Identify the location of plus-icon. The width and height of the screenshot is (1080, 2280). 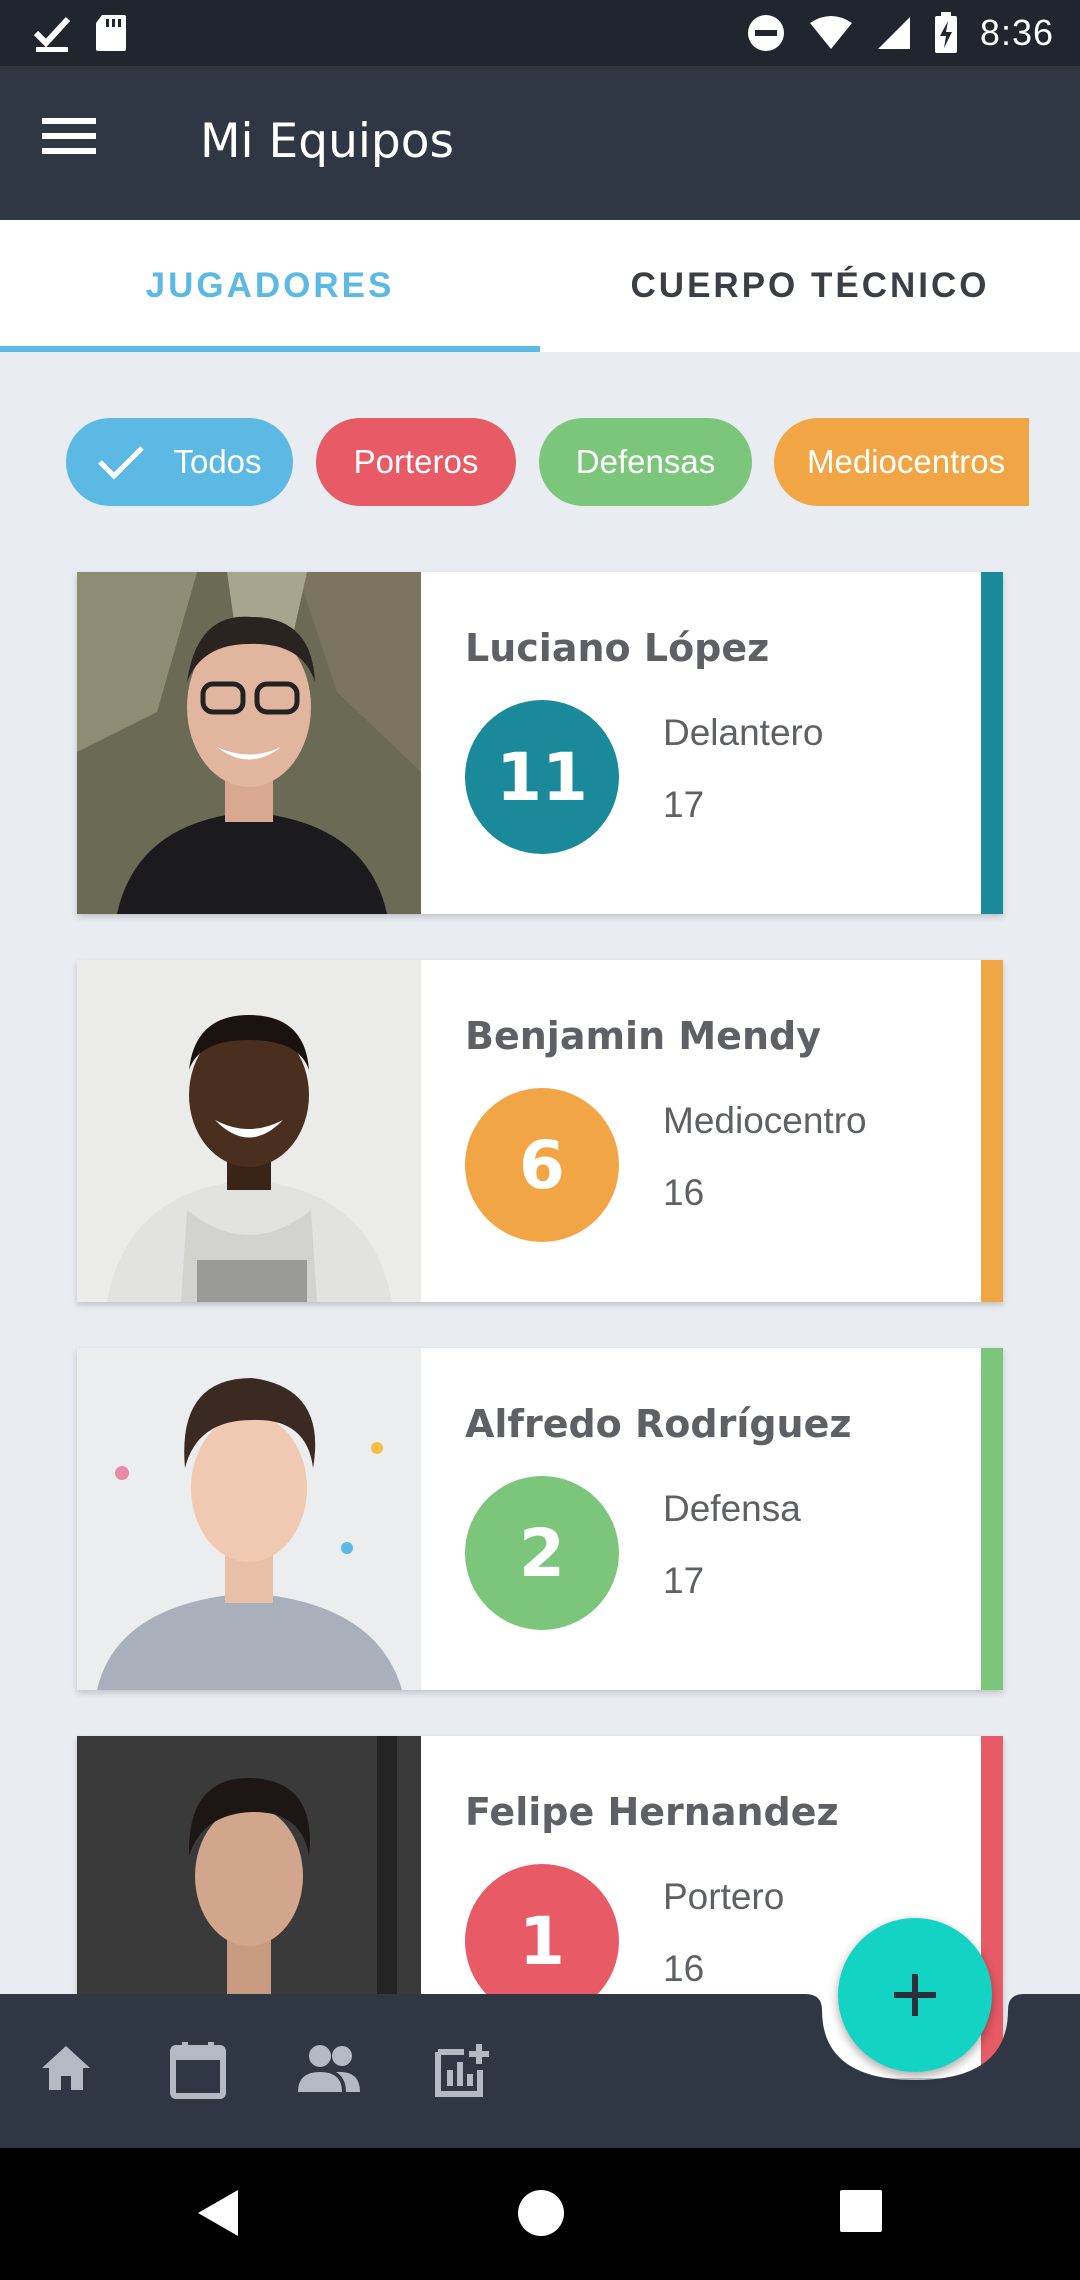
(915, 1995).